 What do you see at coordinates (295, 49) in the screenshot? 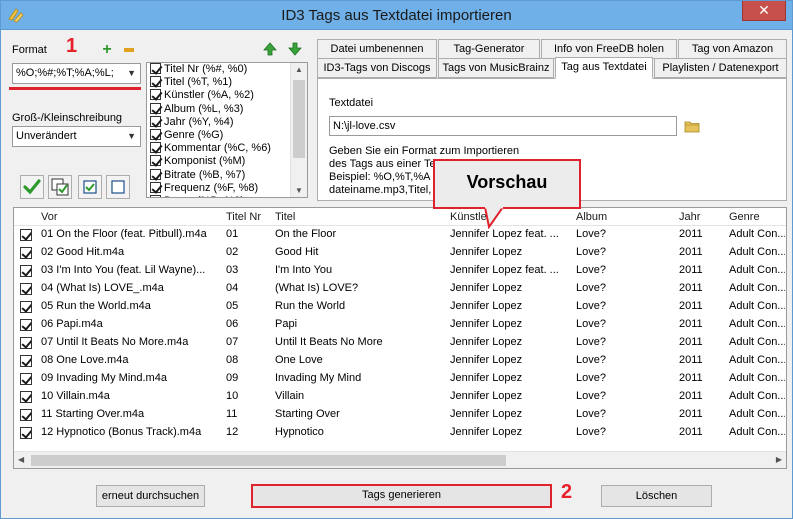
I see `arrow-down-icon` at bounding box center [295, 49].